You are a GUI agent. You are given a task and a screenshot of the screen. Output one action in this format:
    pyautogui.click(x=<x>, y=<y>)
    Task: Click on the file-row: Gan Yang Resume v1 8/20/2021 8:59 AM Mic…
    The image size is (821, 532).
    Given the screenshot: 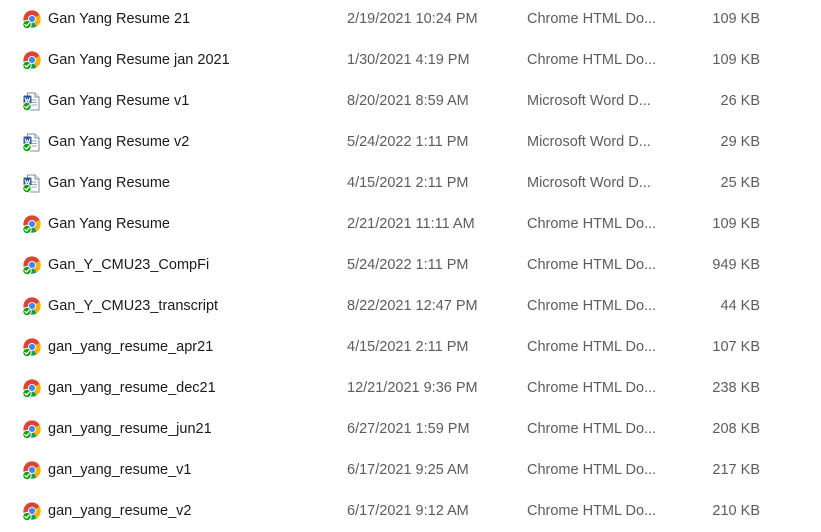 What is the action you would take?
    pyautogui.click(x=410, y=101)
    